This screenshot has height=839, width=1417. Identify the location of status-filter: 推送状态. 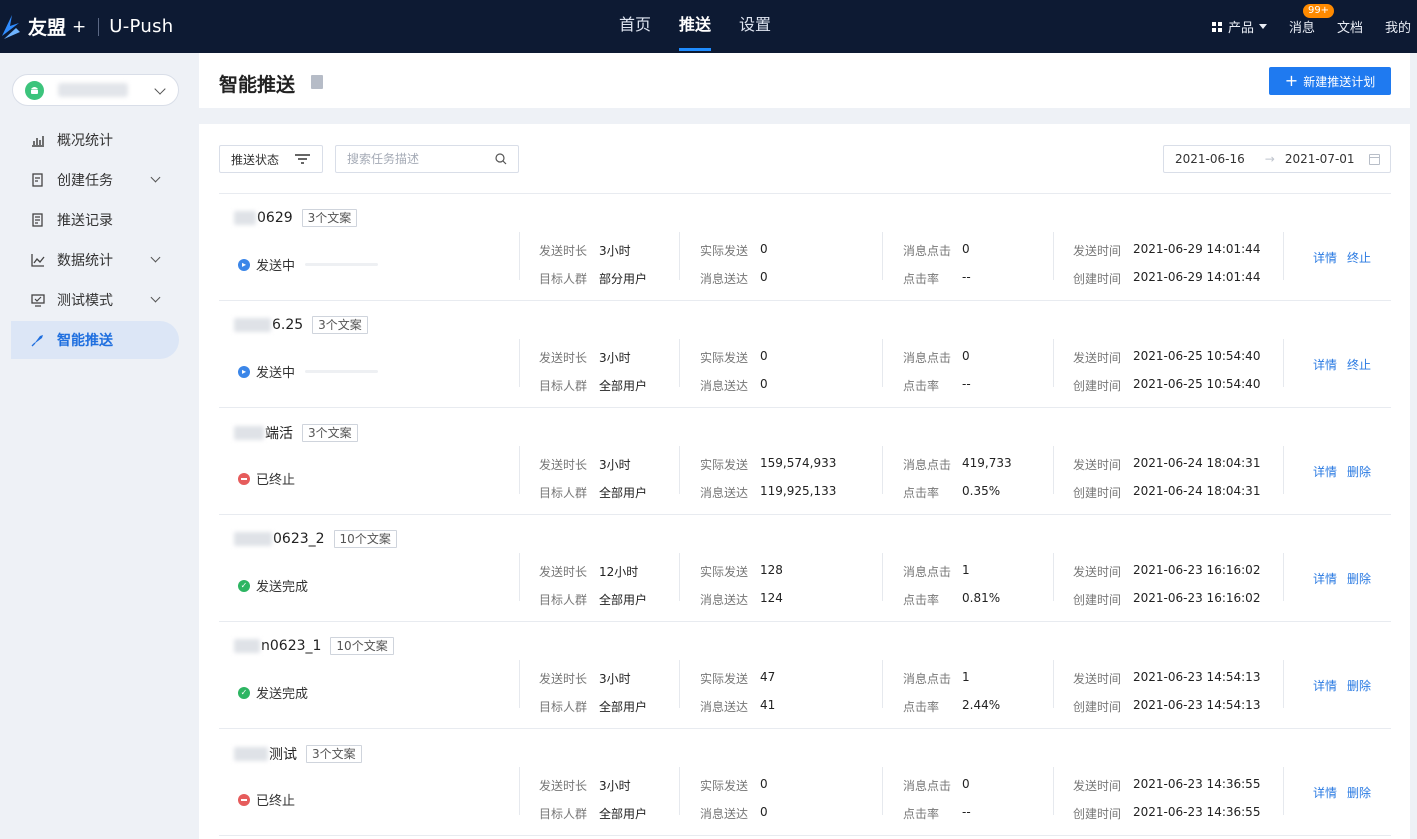
(271, 159).